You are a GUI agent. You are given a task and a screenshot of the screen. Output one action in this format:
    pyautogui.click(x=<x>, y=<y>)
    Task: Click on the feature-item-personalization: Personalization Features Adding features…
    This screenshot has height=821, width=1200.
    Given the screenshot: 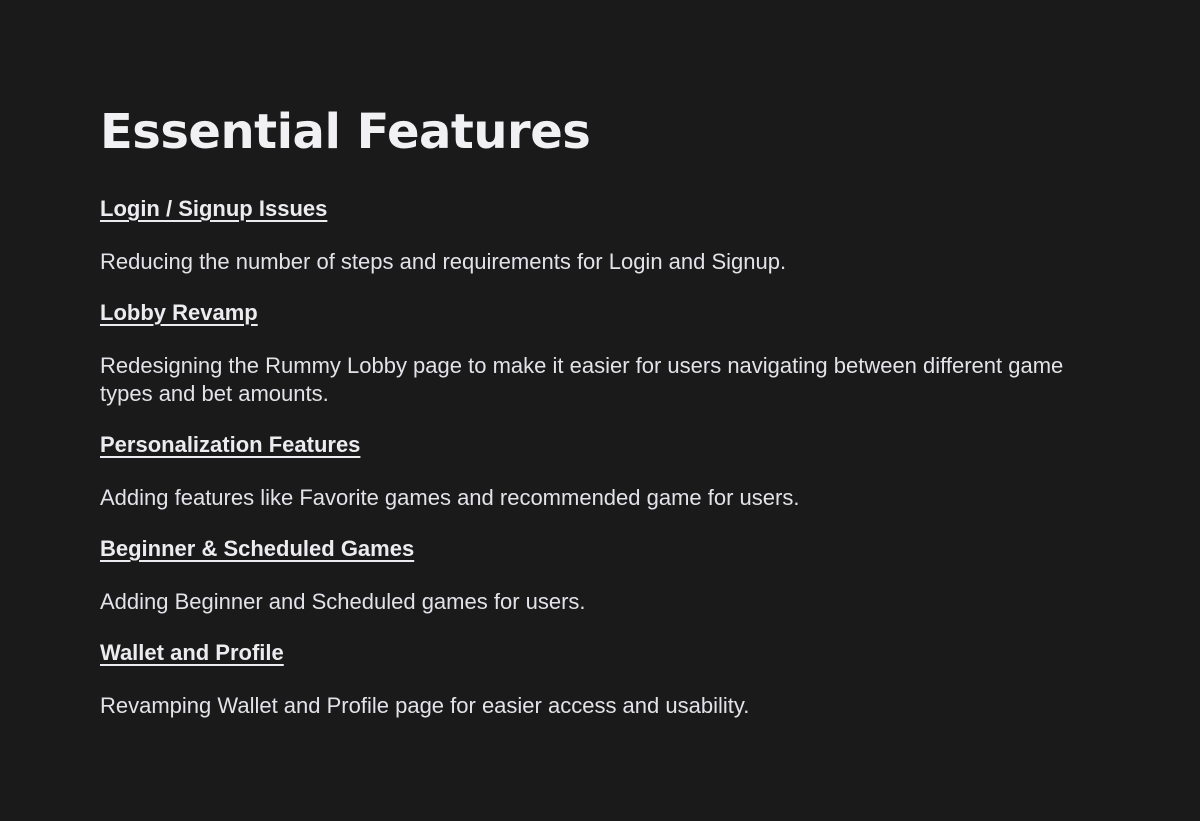 What is the action you would take?
    pyautogui.click(x=600, y=472)
    